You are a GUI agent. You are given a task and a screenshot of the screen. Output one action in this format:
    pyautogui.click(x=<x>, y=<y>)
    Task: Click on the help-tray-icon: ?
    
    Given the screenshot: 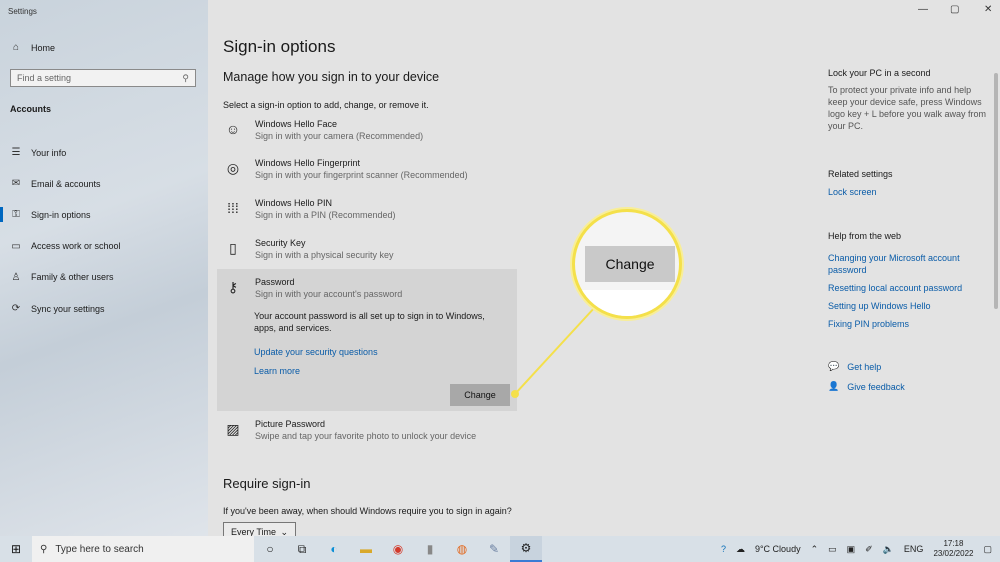 What is the action you would take?
    pyautogui.click(x=723, y=549)
    